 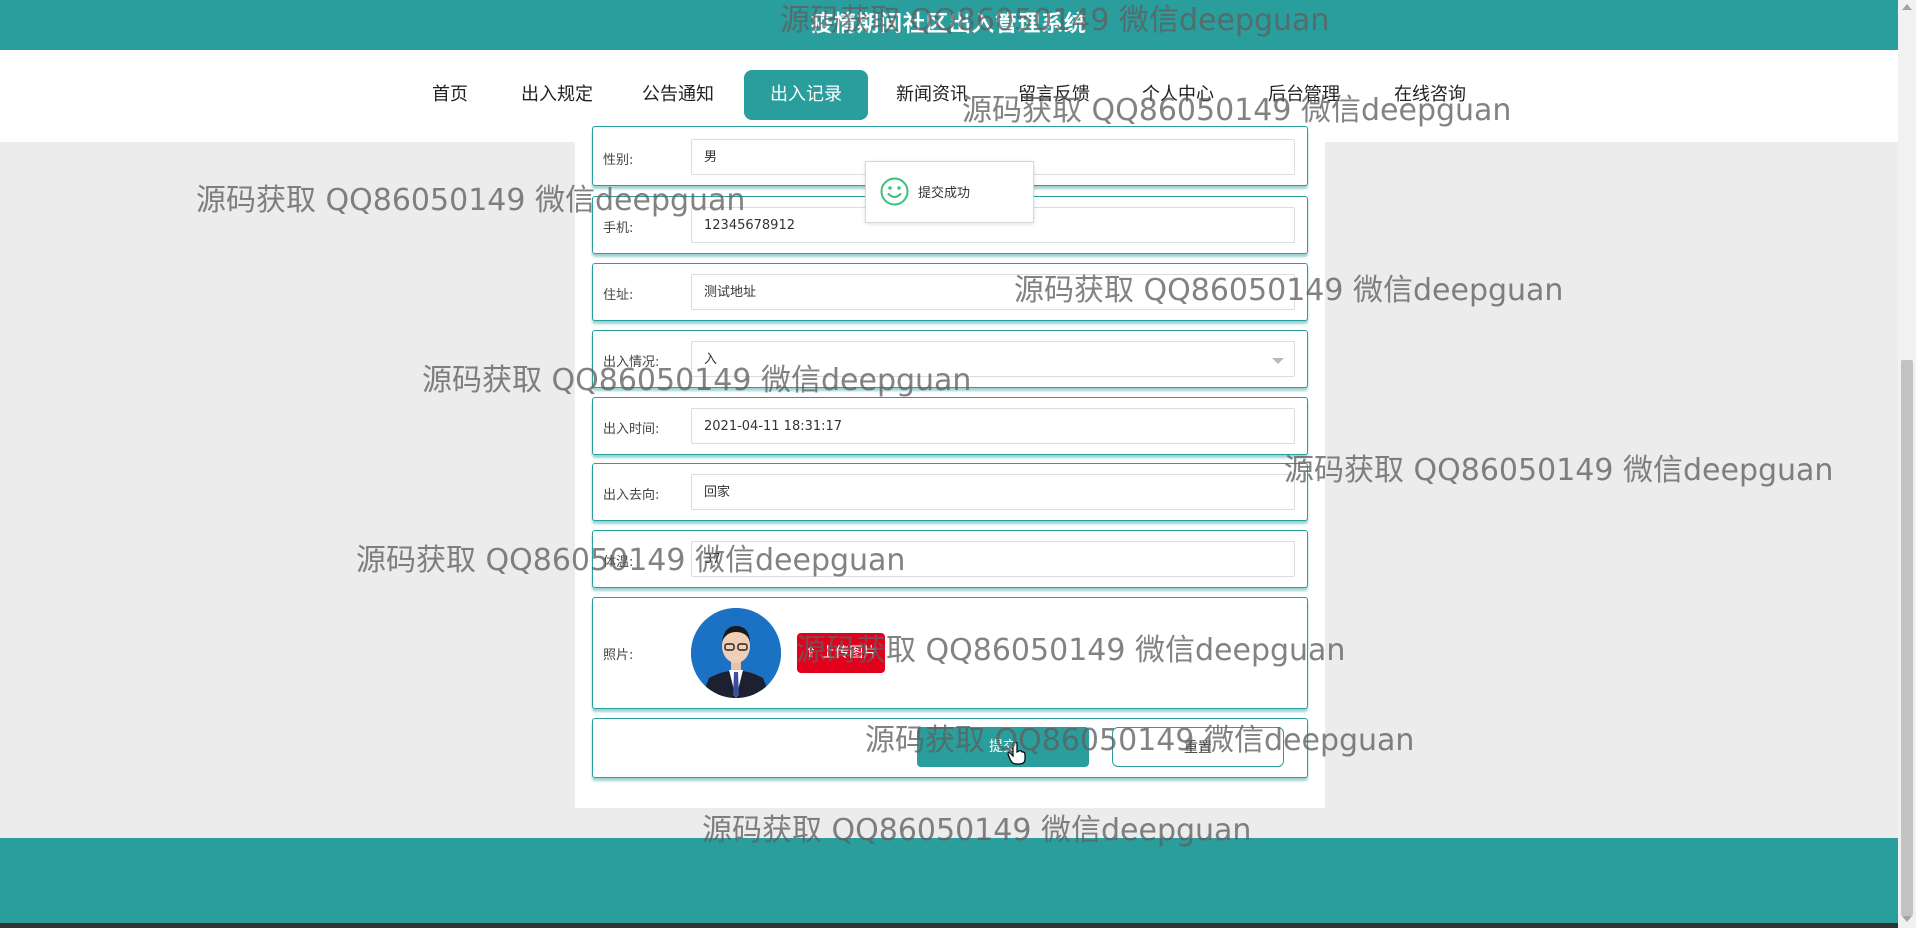 I want to click on temperature-row: 体温: 37, so click(x=950, y=559).